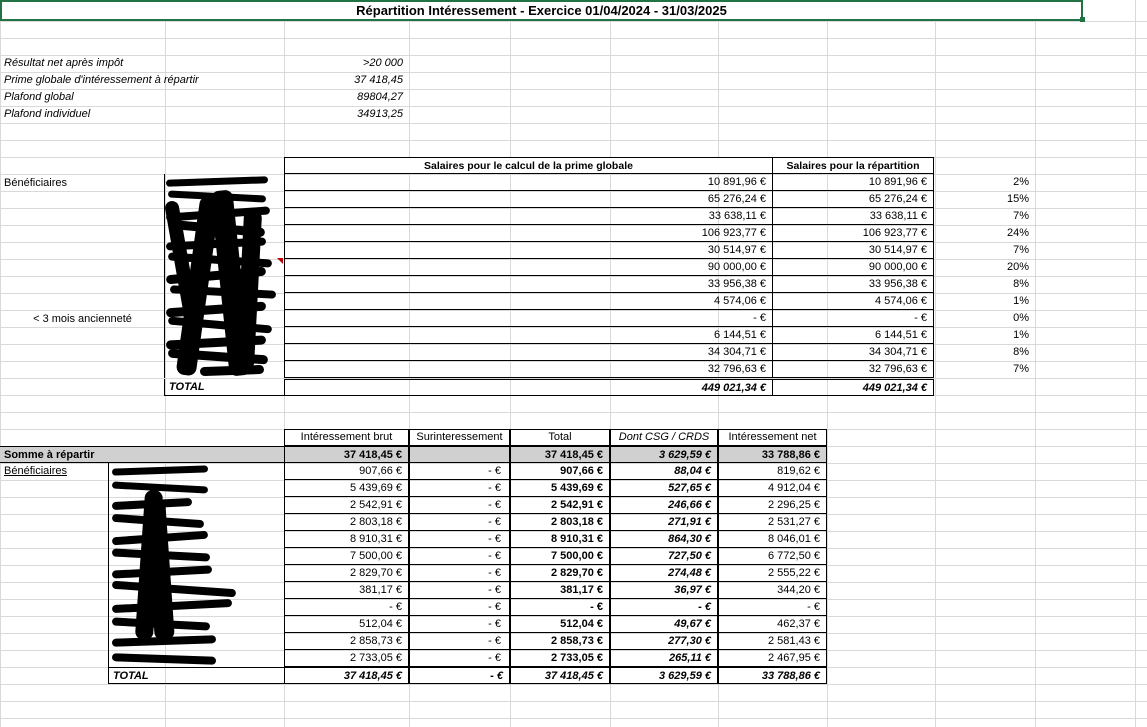 This screenshot has height=727, width=1147. Describe the element at coordinates (664, 454) in the screenshot. I see `somme-cell: 3 629,59 €` at that location.